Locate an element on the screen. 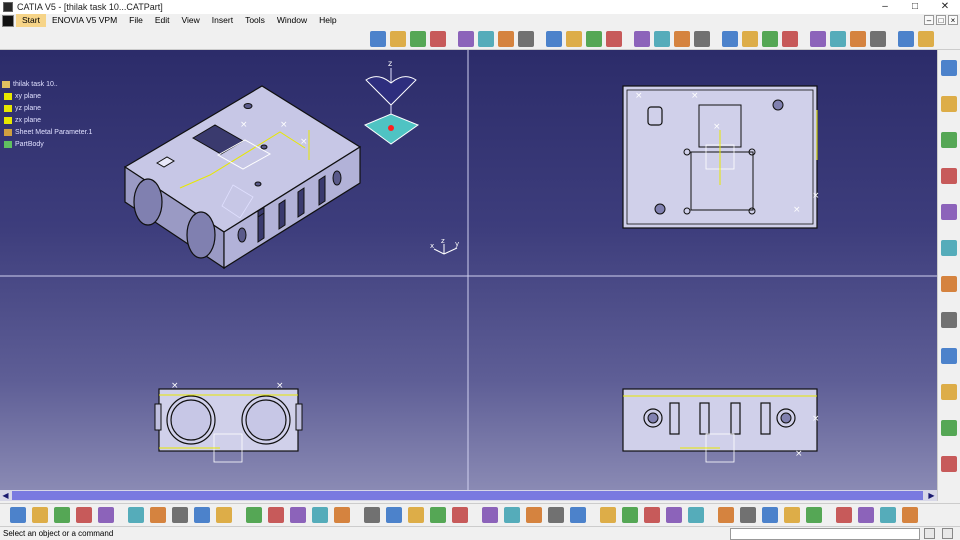 This screenshot has height=540, width=960. circle-icon is located at coordinates (792, 515).